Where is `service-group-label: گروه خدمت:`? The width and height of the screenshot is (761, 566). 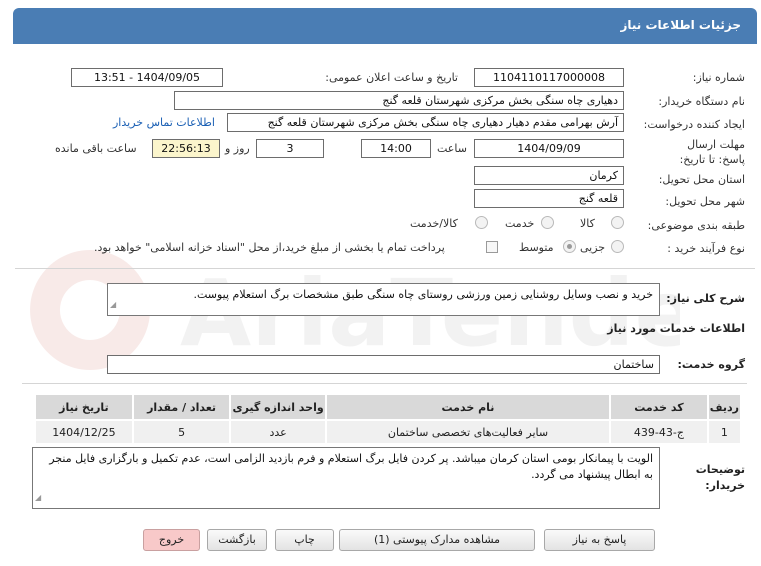 service-group-label: گروه خدمت: is located at coordinates (711, 364).